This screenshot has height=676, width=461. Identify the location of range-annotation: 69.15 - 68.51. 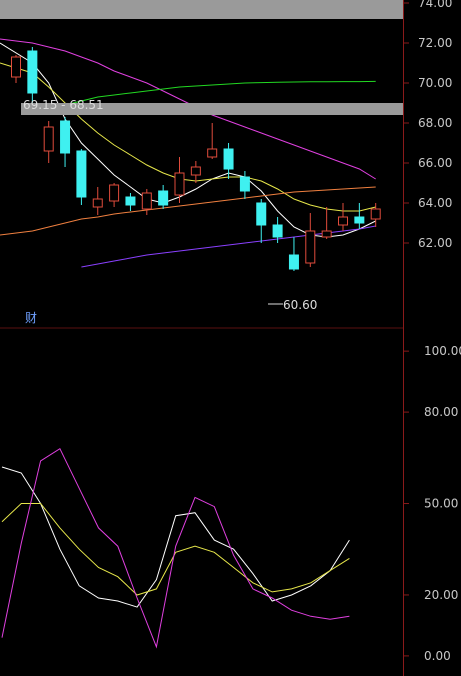
(63, 105).